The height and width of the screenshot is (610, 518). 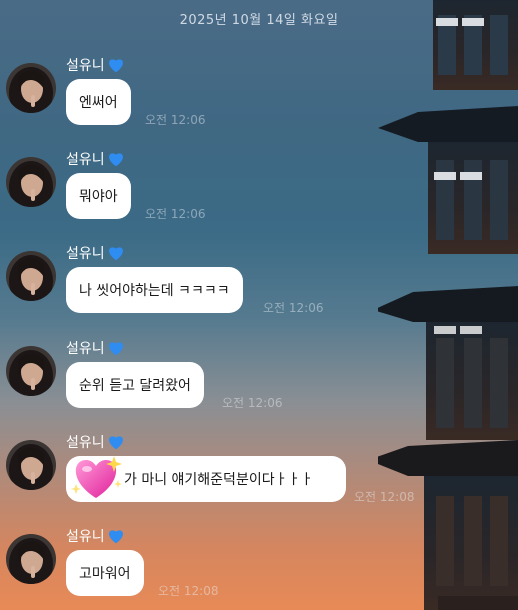 I want to click on message-text: 엔써어, so click(x=98, y=103).